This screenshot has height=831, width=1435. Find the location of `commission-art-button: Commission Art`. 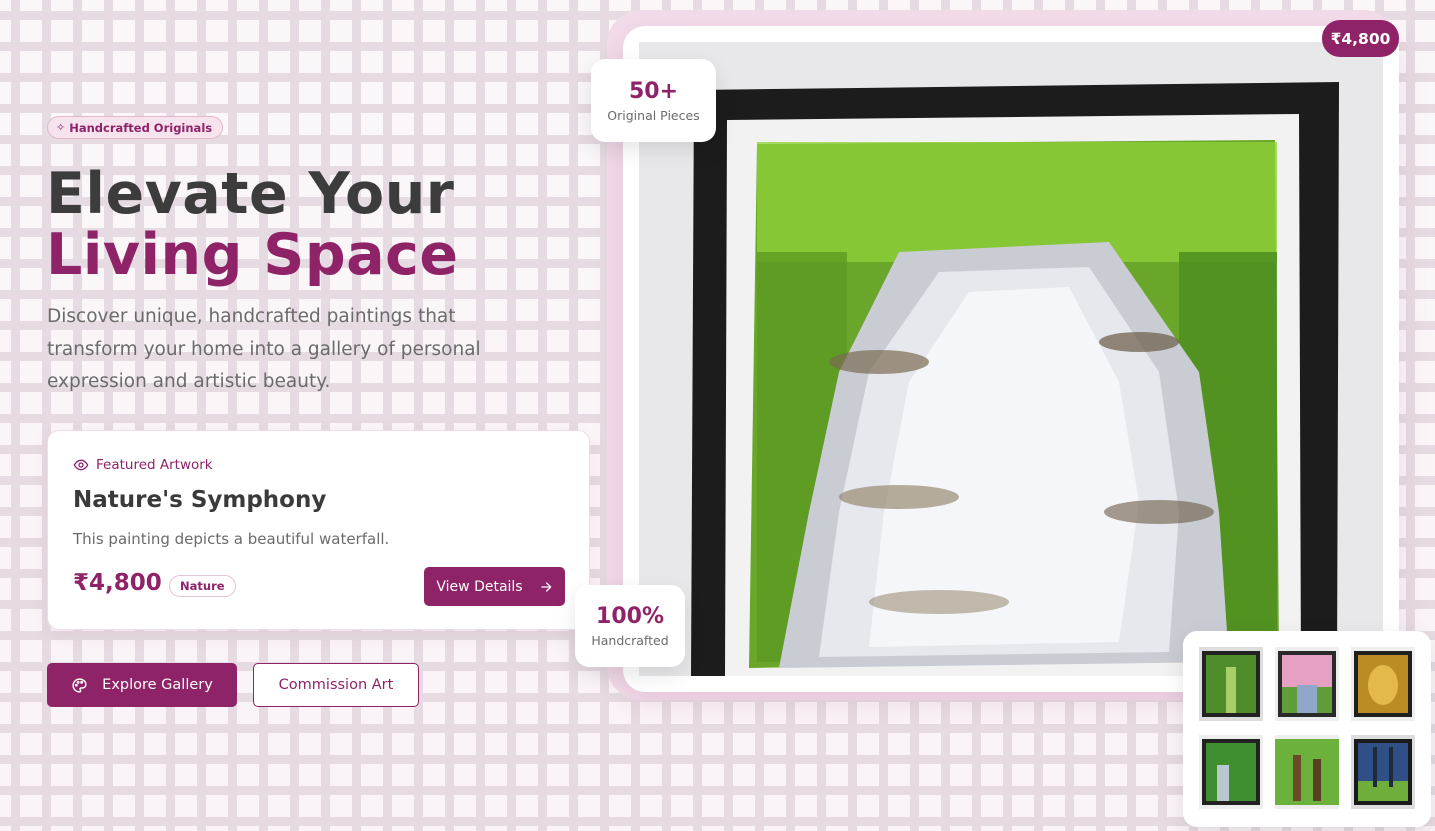

commission-art-button: Commission Art is located at coordinates (336, 685).